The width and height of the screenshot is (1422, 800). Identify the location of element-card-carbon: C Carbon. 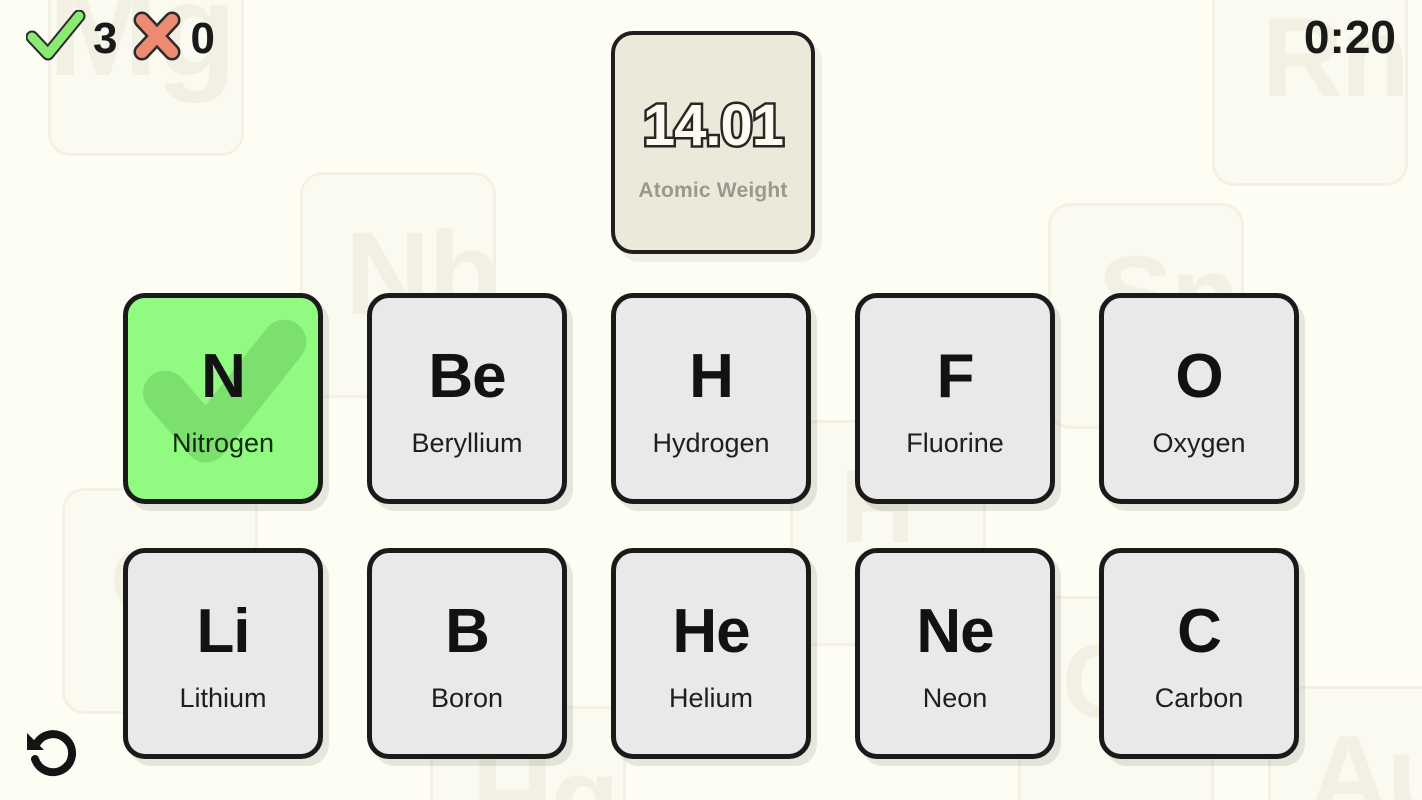
(1199, 653).